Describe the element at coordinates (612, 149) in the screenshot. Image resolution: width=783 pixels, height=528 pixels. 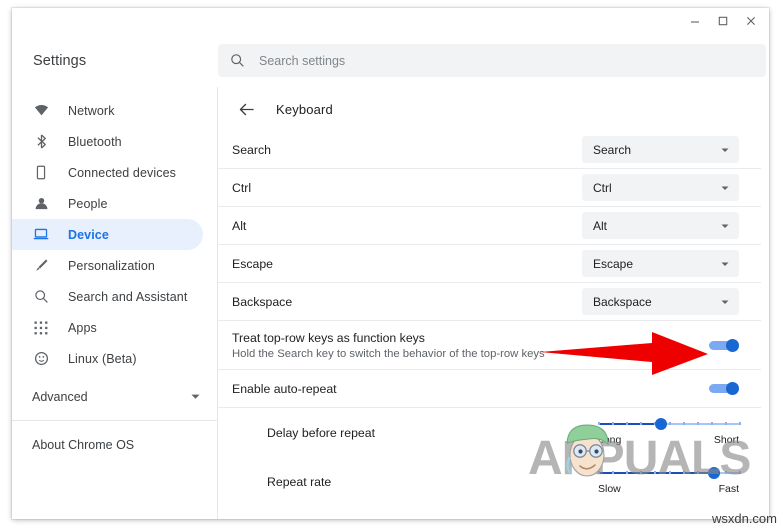
I see `dropdown-value: Search` at that location.